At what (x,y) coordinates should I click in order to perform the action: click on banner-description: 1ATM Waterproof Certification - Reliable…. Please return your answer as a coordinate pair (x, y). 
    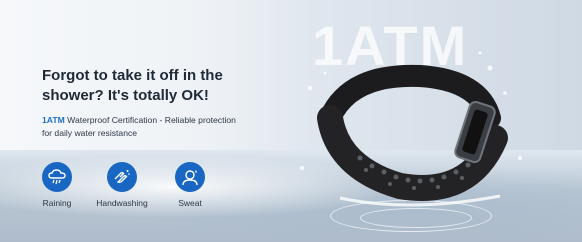
    Looking at the image, I should click on (142, 127).